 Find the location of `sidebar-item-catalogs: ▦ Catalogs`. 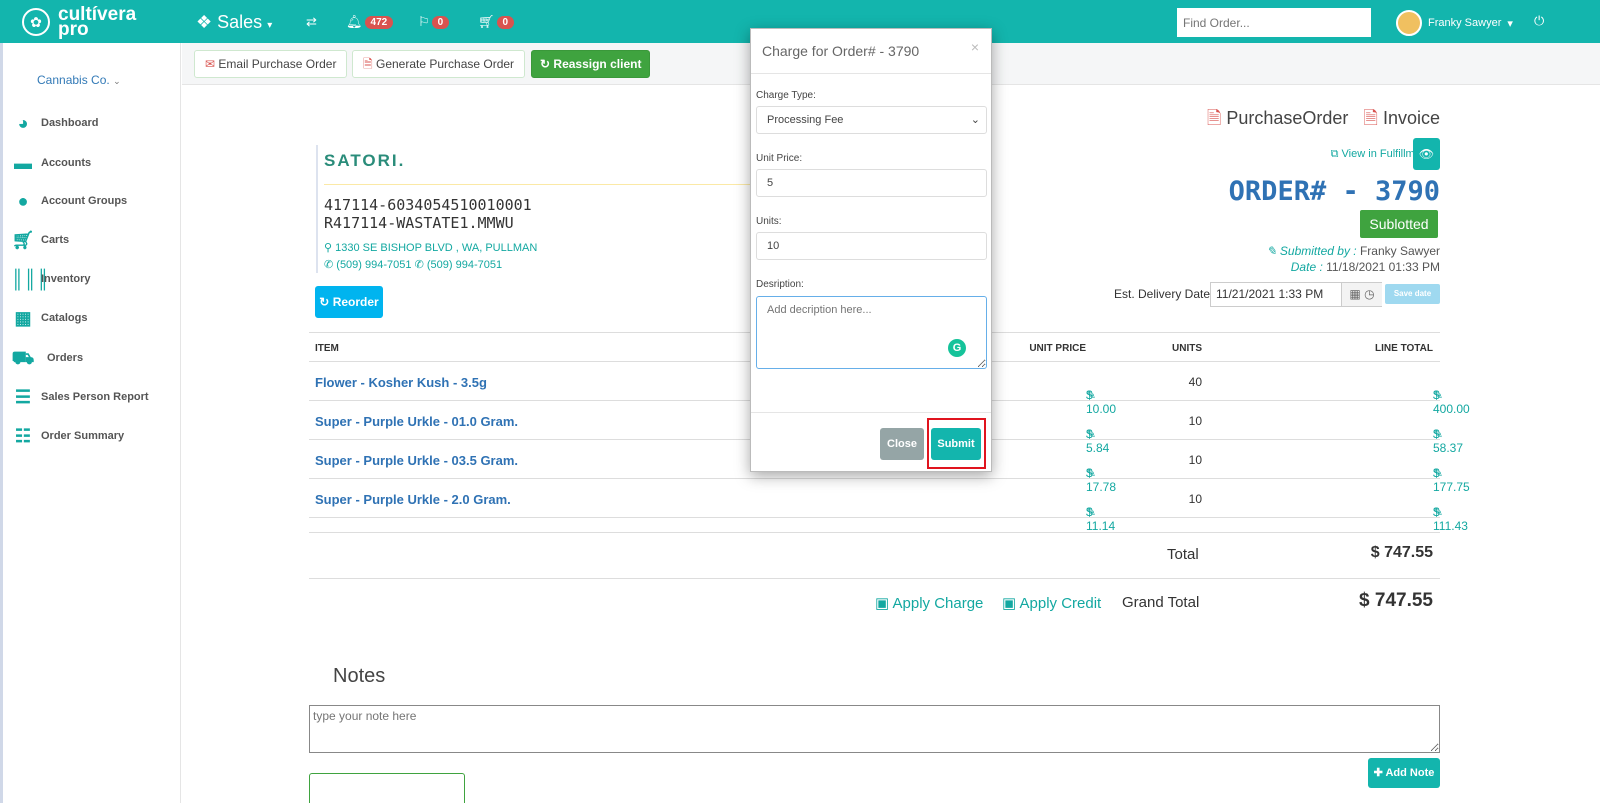

sidebar-item-catalogs: ▦ Catalogs is located at coordinates (49, 318).